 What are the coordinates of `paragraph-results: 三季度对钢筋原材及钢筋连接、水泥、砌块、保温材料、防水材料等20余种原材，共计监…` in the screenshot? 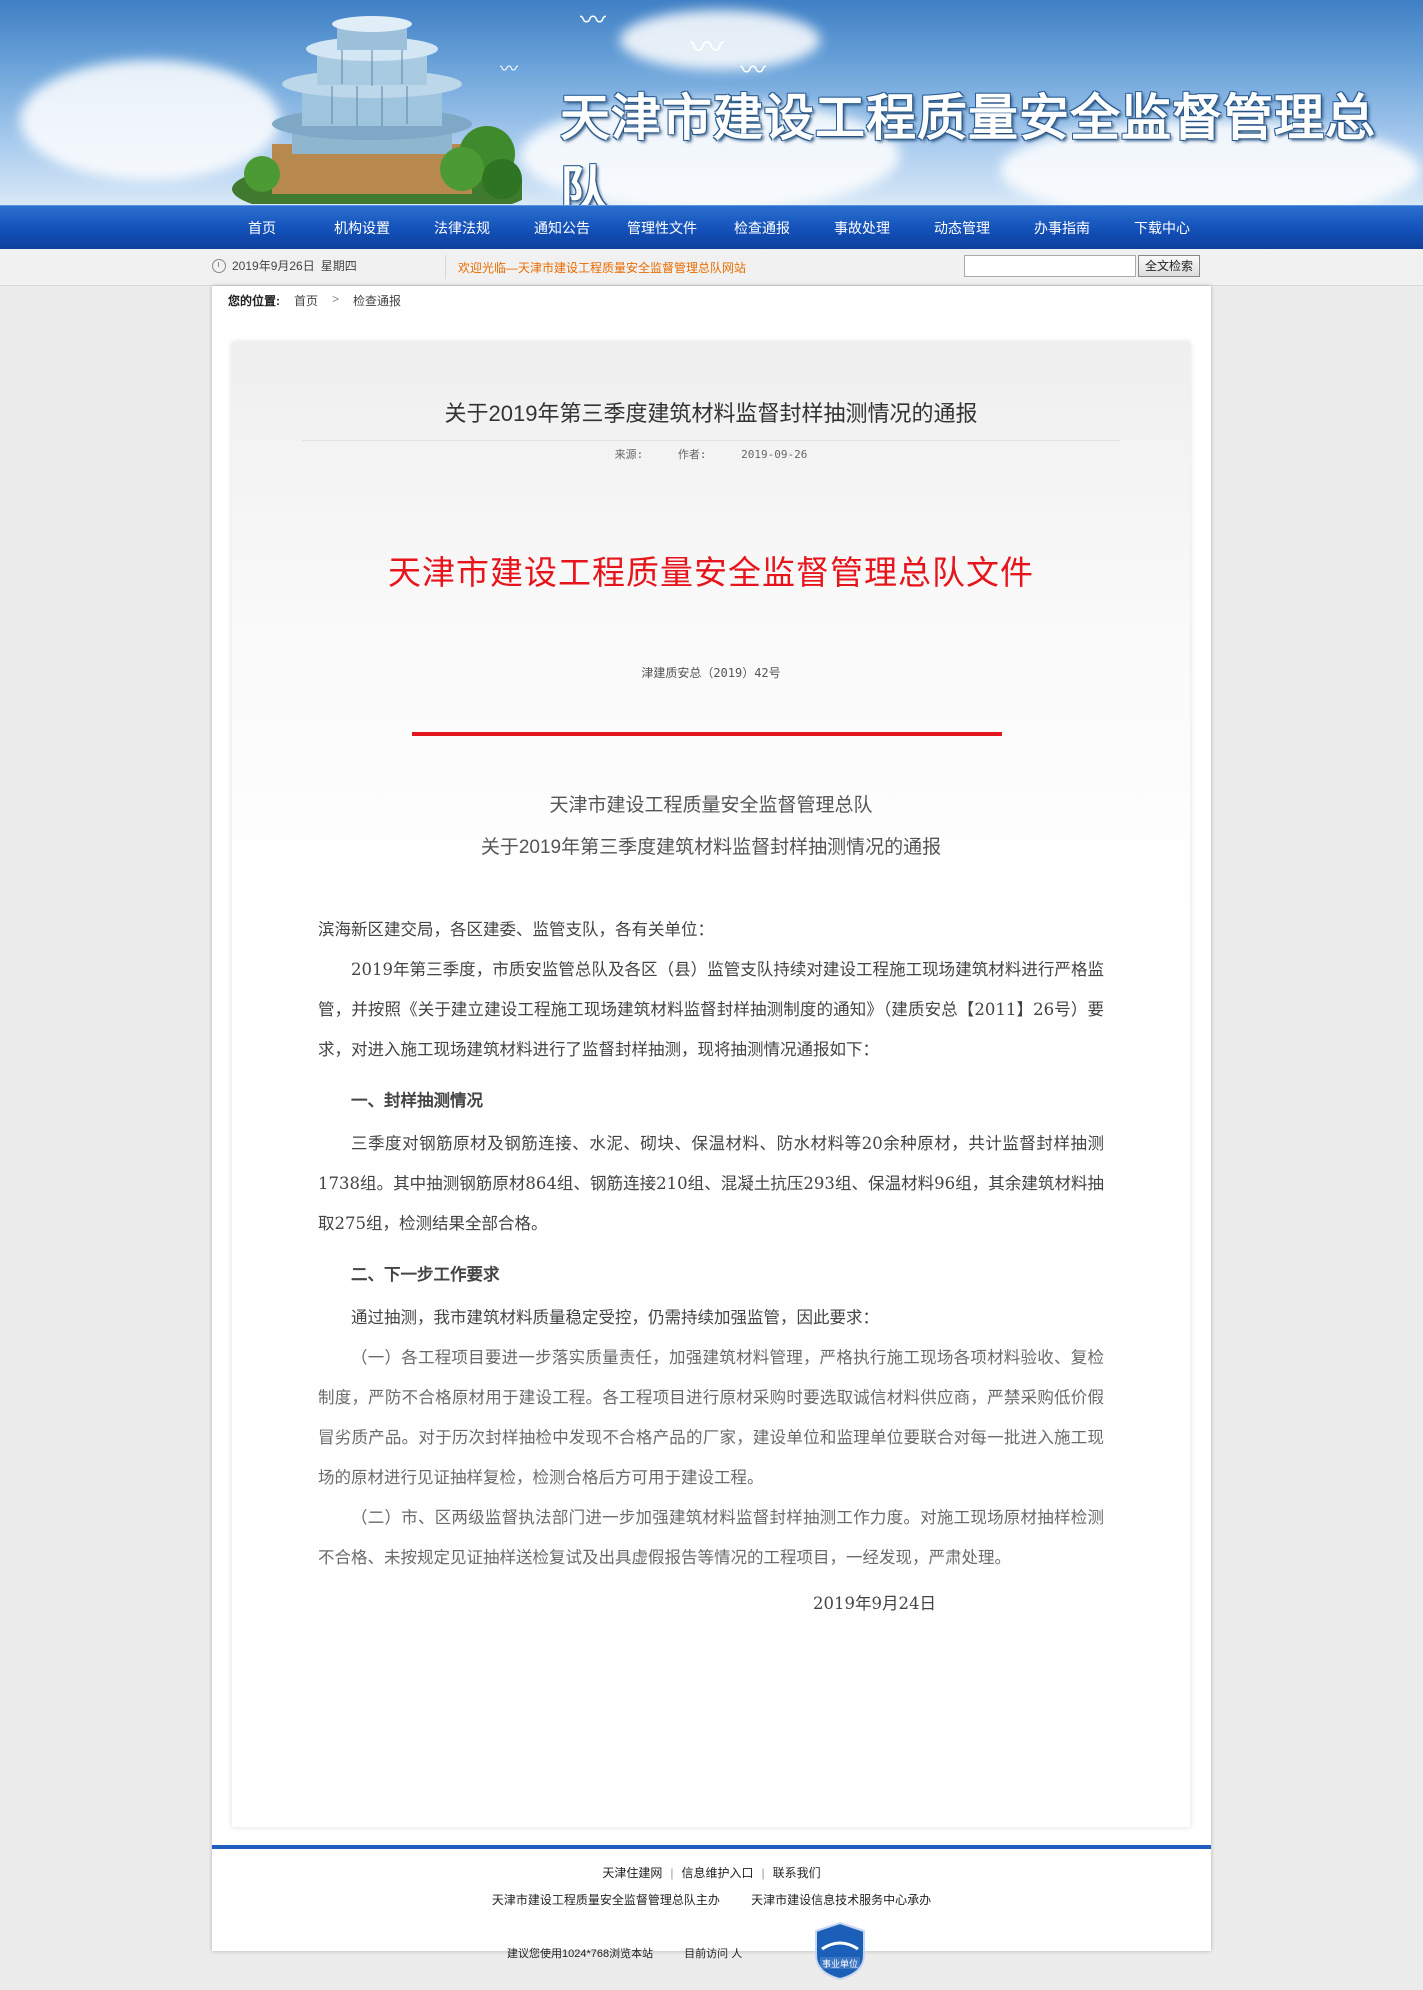 It's located at (711, 1183).